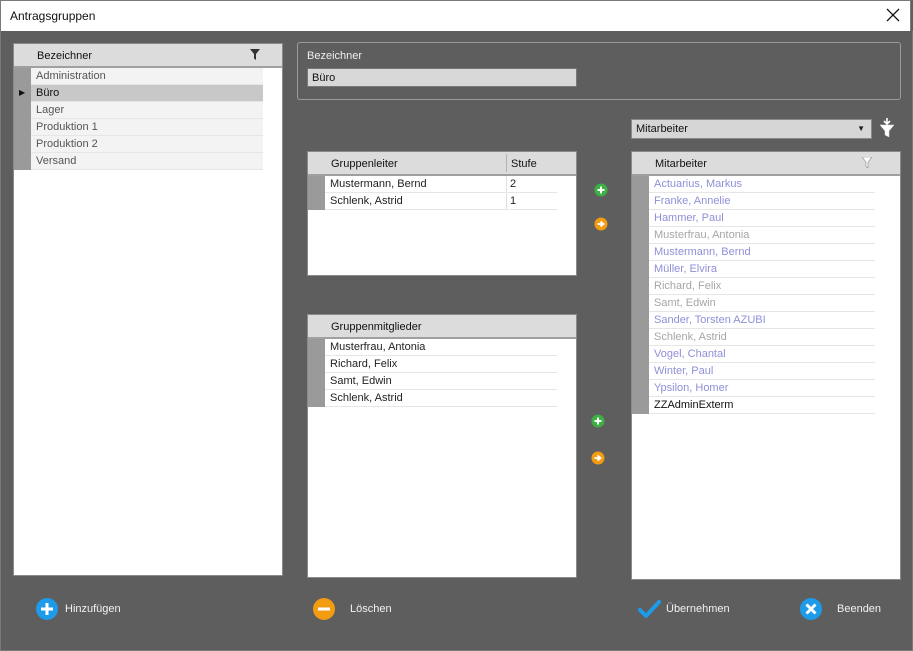  Describe the element at coordinates (506, 163) in the screenshot. I see `column-separator` at that location.